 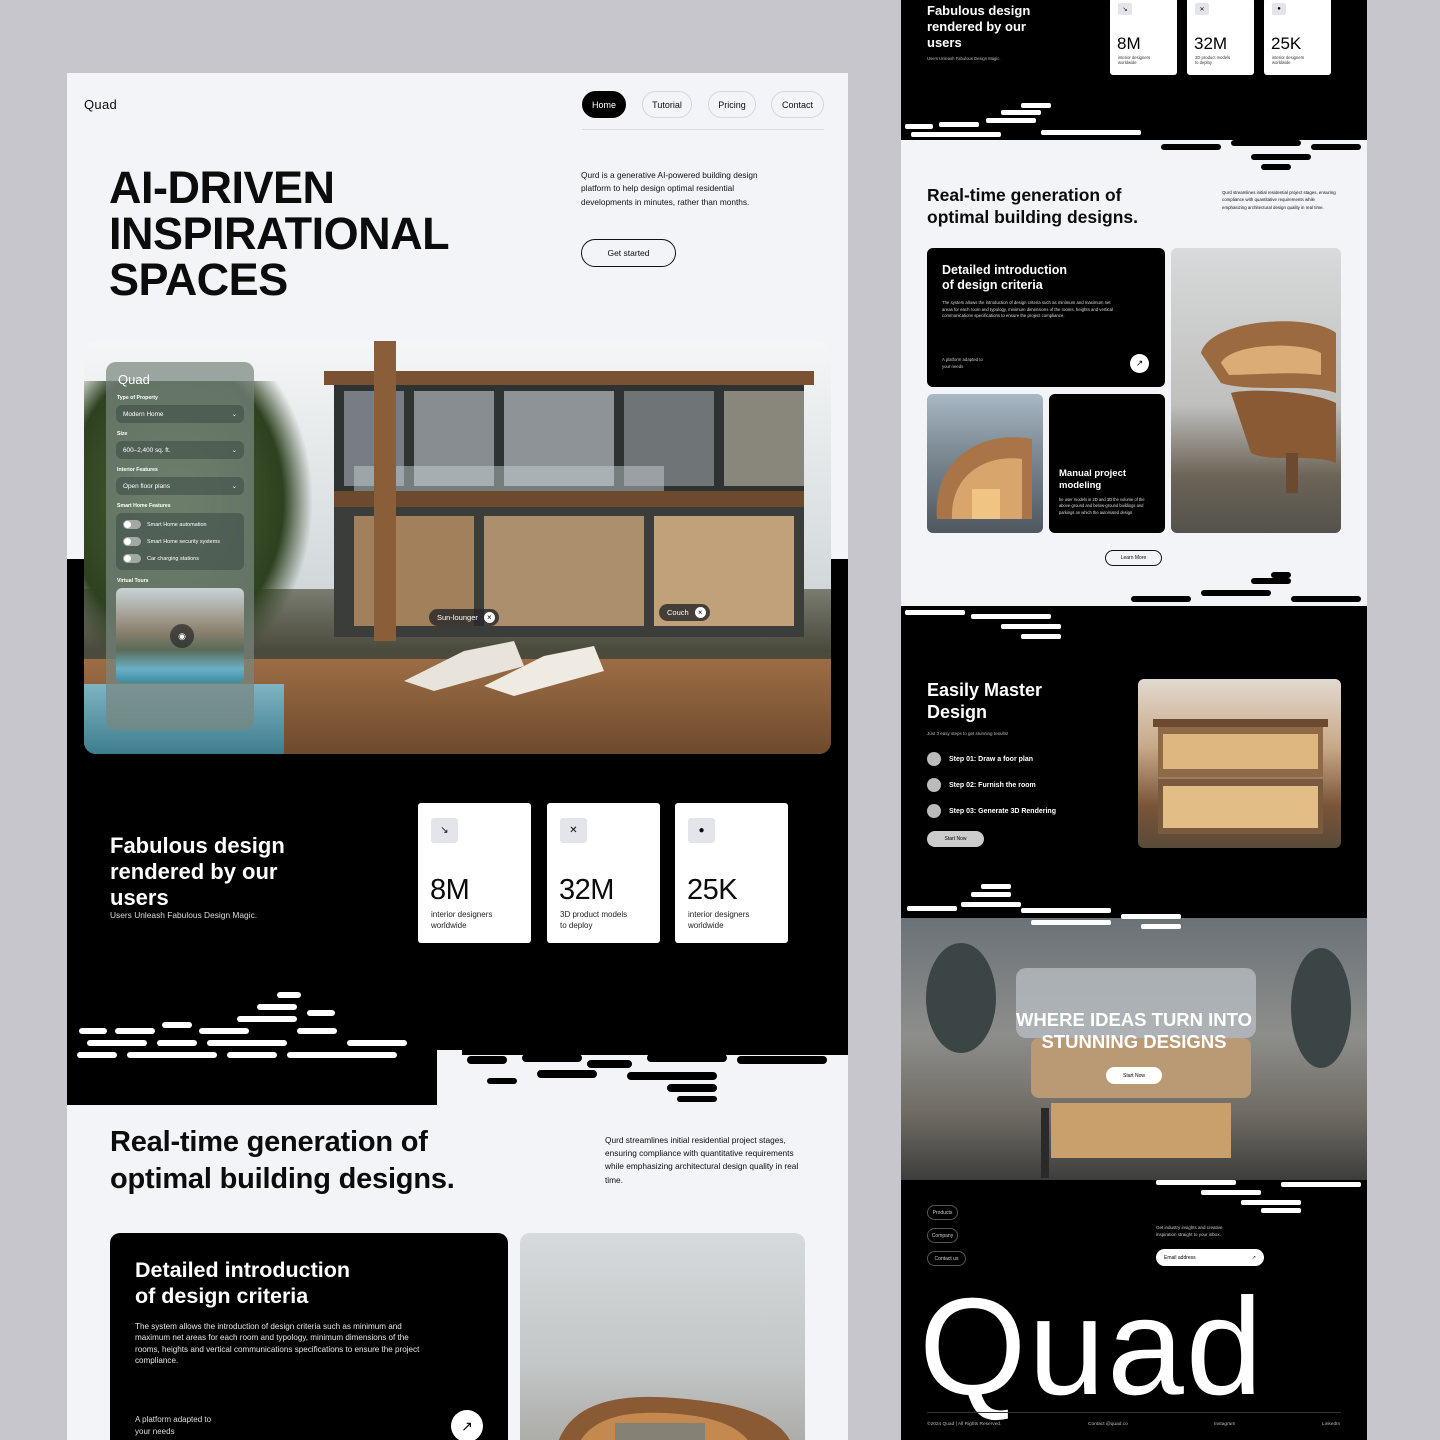 What do you see at coordinates (282, 1179) in the screenshot?
I see `realtime-title-line: optimal building designs.` at bounding box center [282, 1179].